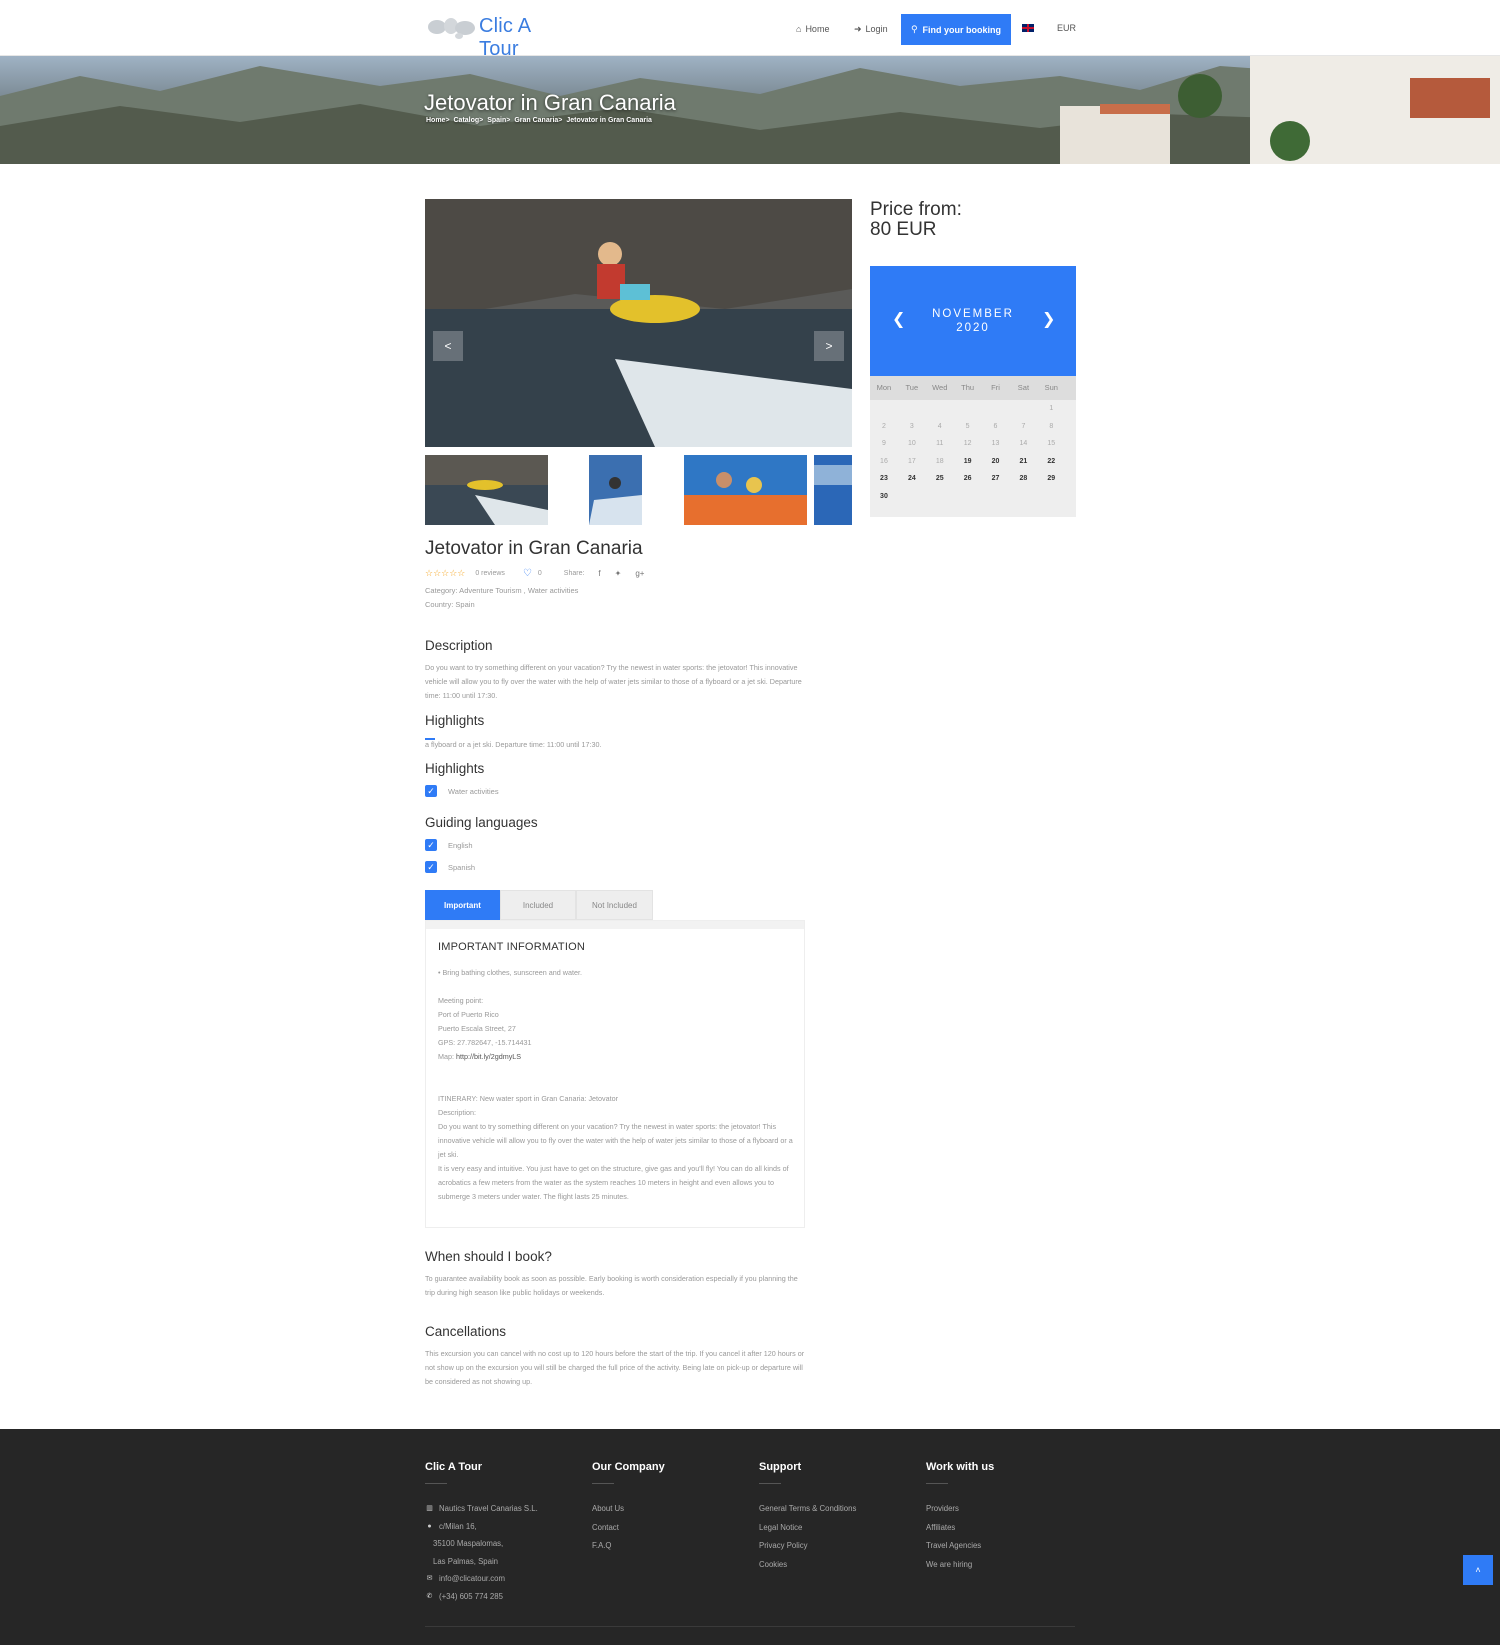  Describe the element at coordinates (445, 572) in the screenshot. I see `star-rating-icon: ☆☆☆☆☆` at that location.